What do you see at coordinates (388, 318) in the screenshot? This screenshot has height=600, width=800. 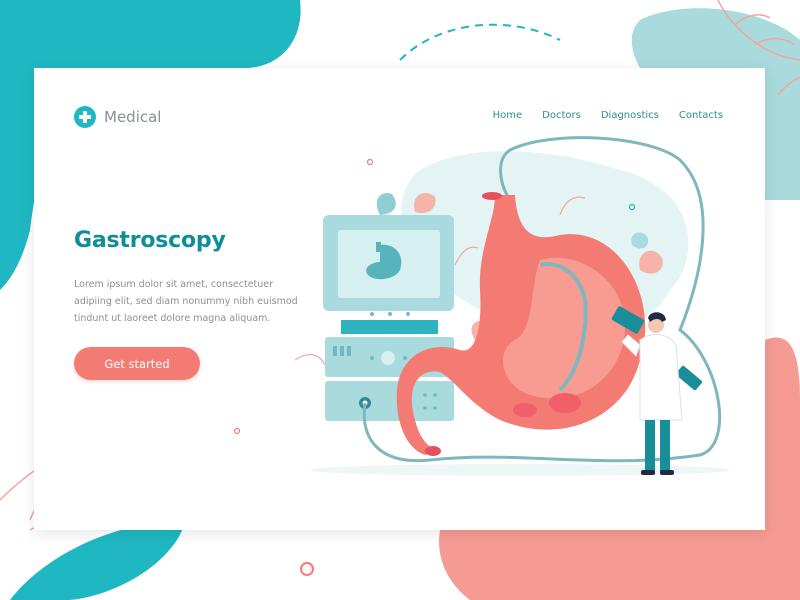 I see `endoscopy-machine` at bounding box center [388, 318].